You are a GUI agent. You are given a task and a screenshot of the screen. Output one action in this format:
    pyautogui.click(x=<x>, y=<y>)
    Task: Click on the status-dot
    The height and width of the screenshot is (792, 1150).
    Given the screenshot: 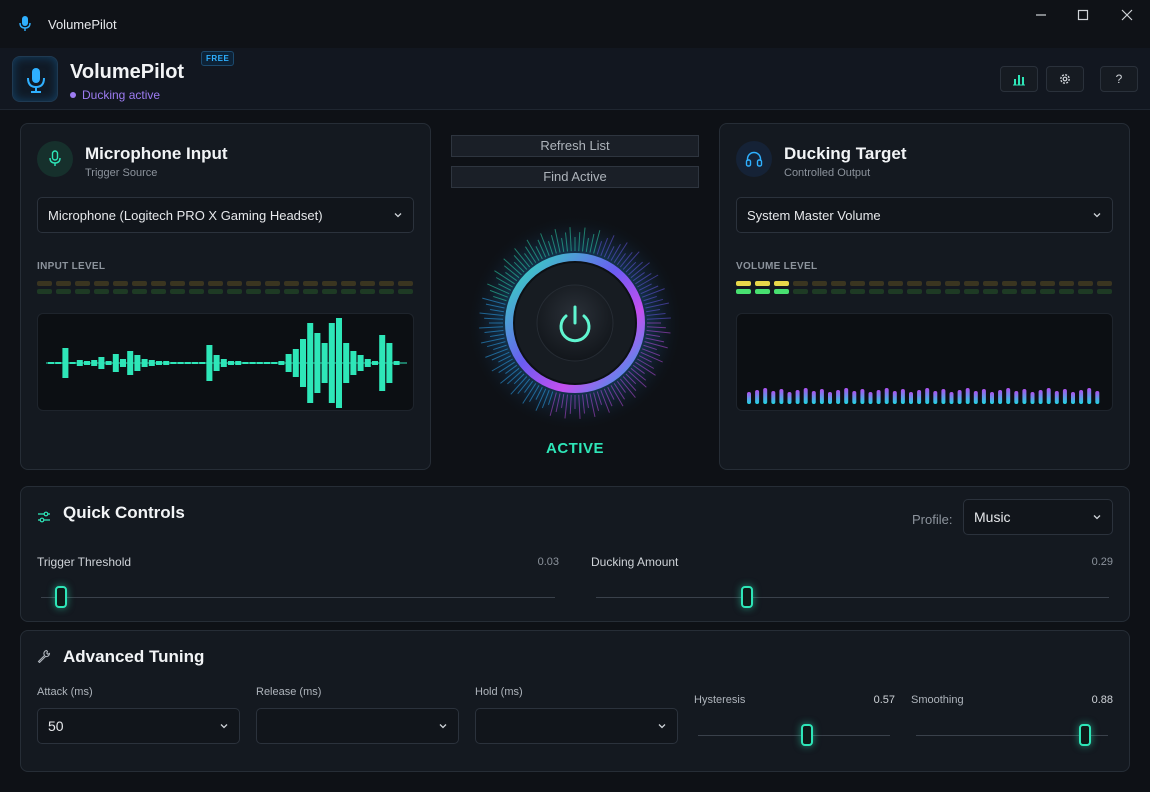 What is the action you would take?
    pyautogui.click(x=73, y=95)
    